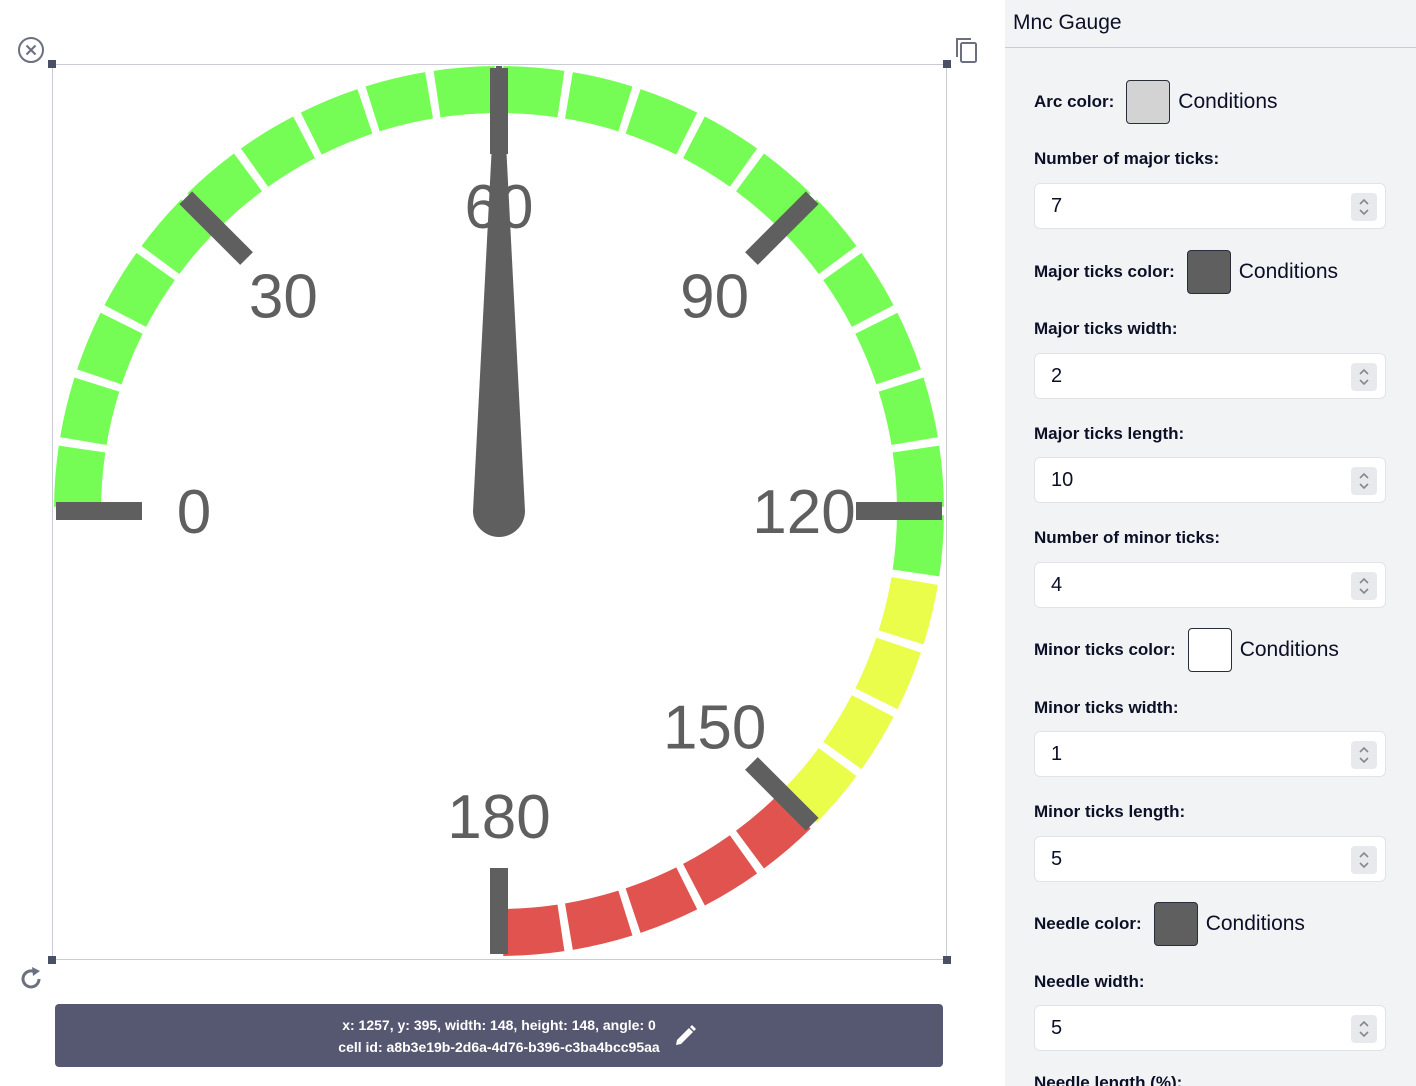 The width and height of the screenshot is (1416, 1086). I want to click on major-ticks-width-value: 2, so click(1057, 375).